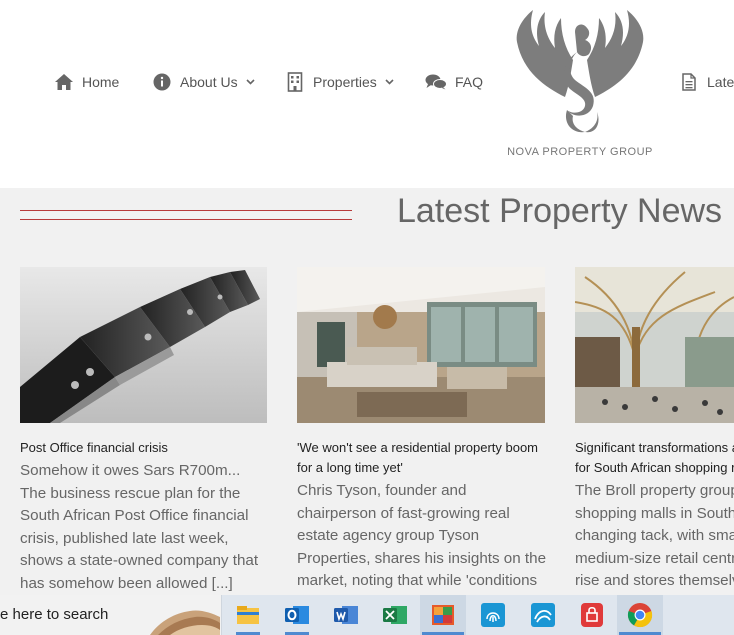 This screenshot has width=734, height=635. Describe the element at coordinates (654, 513) in the screenshot. I see `excerpt-line: shopping malls in South` at that location.